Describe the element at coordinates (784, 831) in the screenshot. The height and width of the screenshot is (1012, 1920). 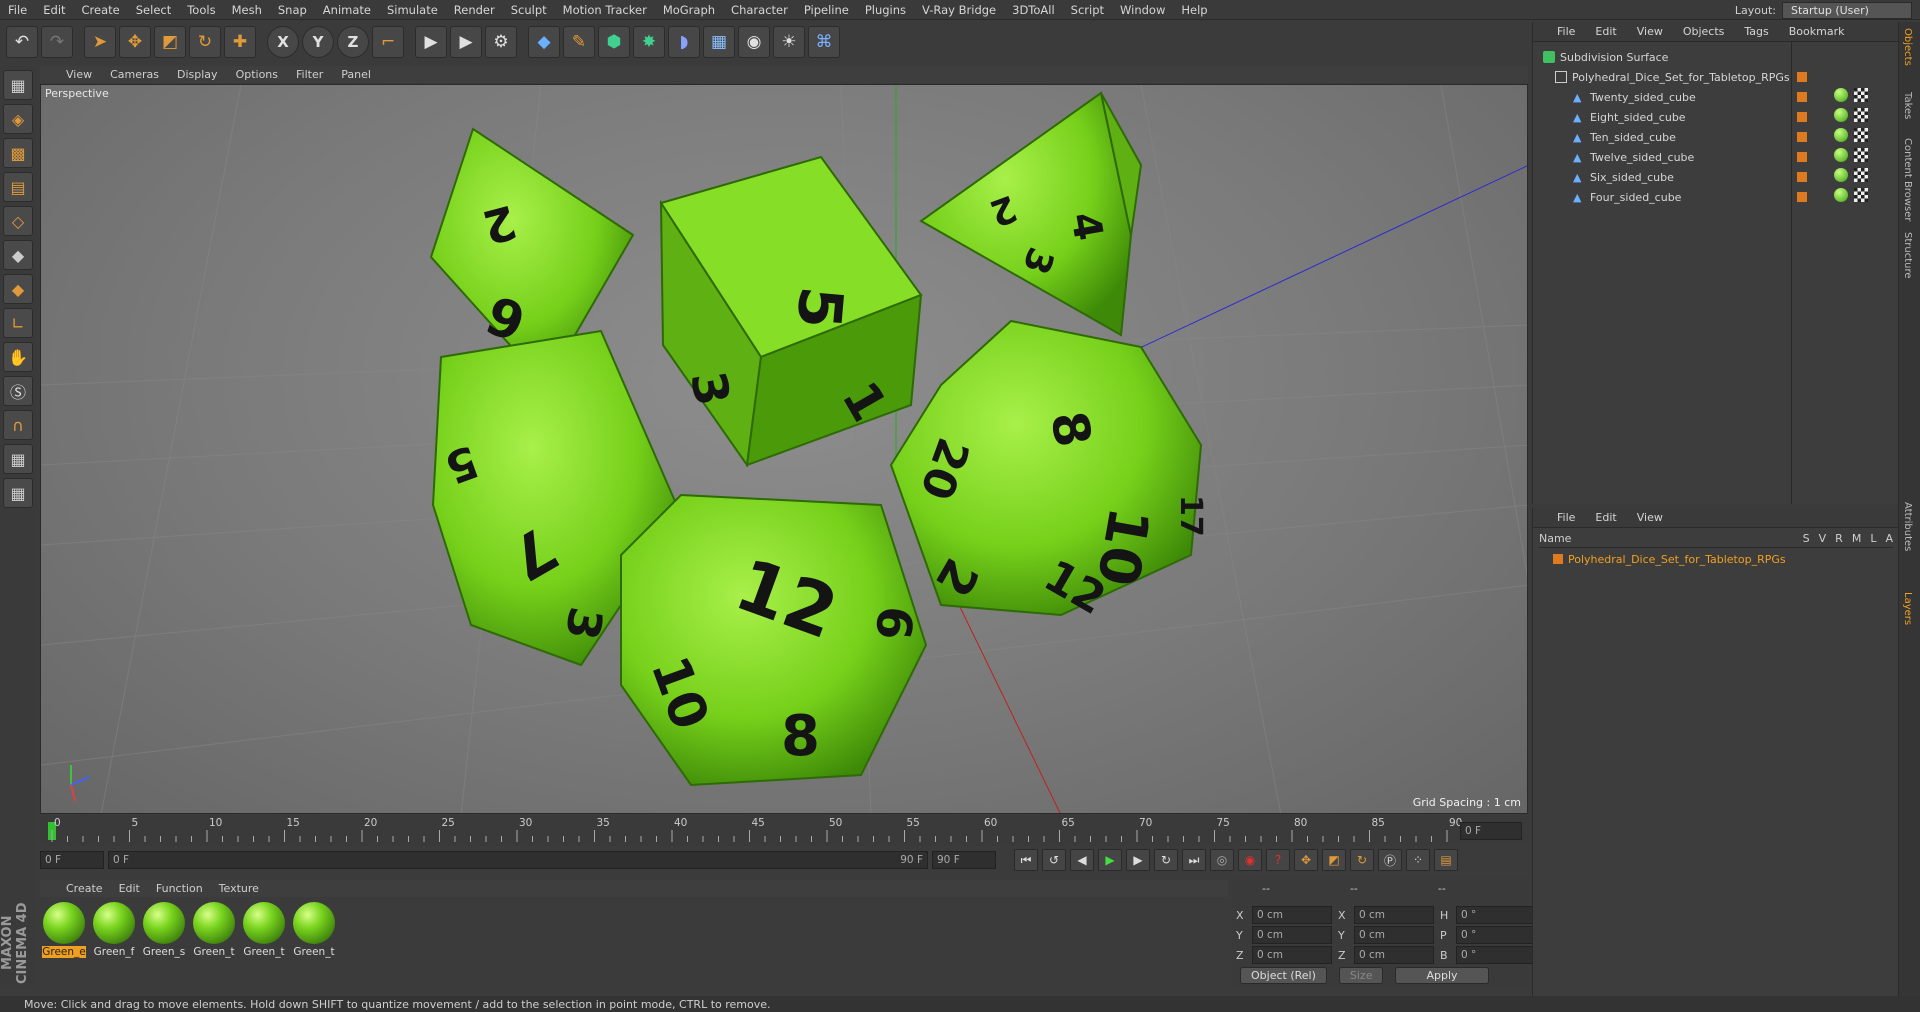
I see `timeline-ruler: 0 5 10 15 20 25 30 35 40 45 50 55 60 65 70 75 80 85 90 0 F` at that location.